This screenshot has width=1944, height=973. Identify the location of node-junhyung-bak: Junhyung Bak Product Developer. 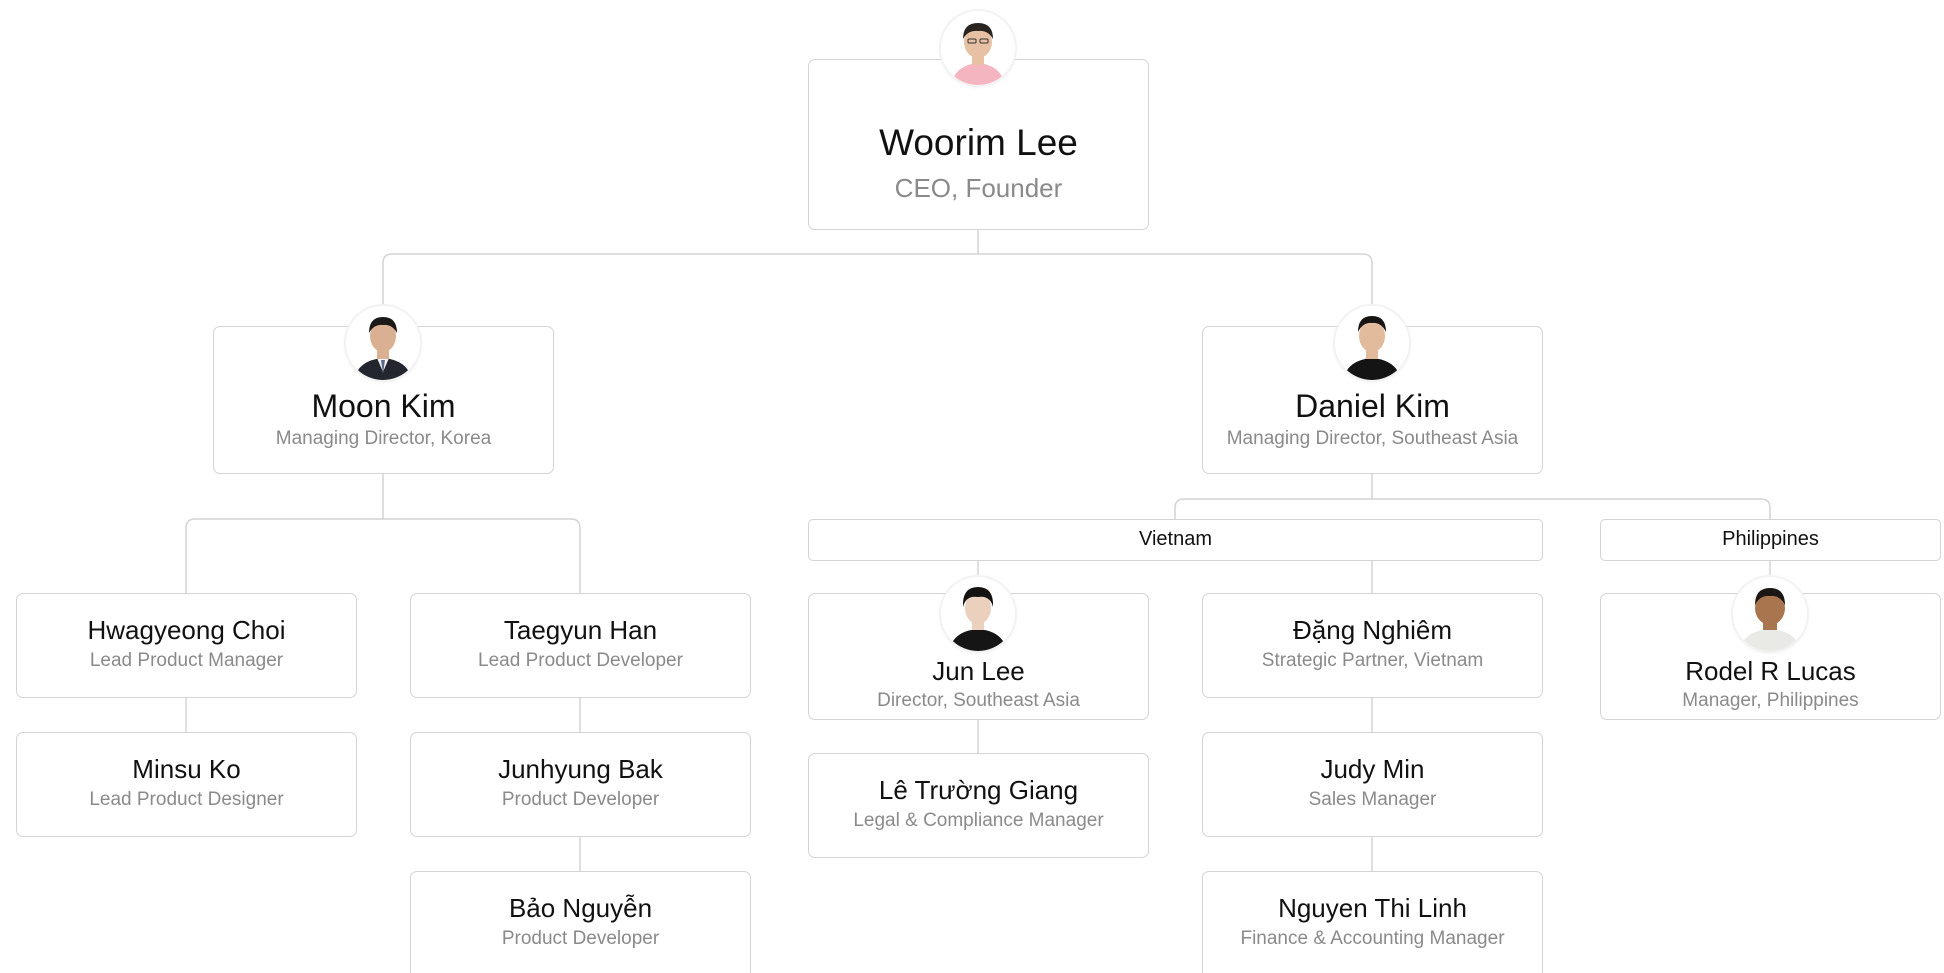
(580, 784).